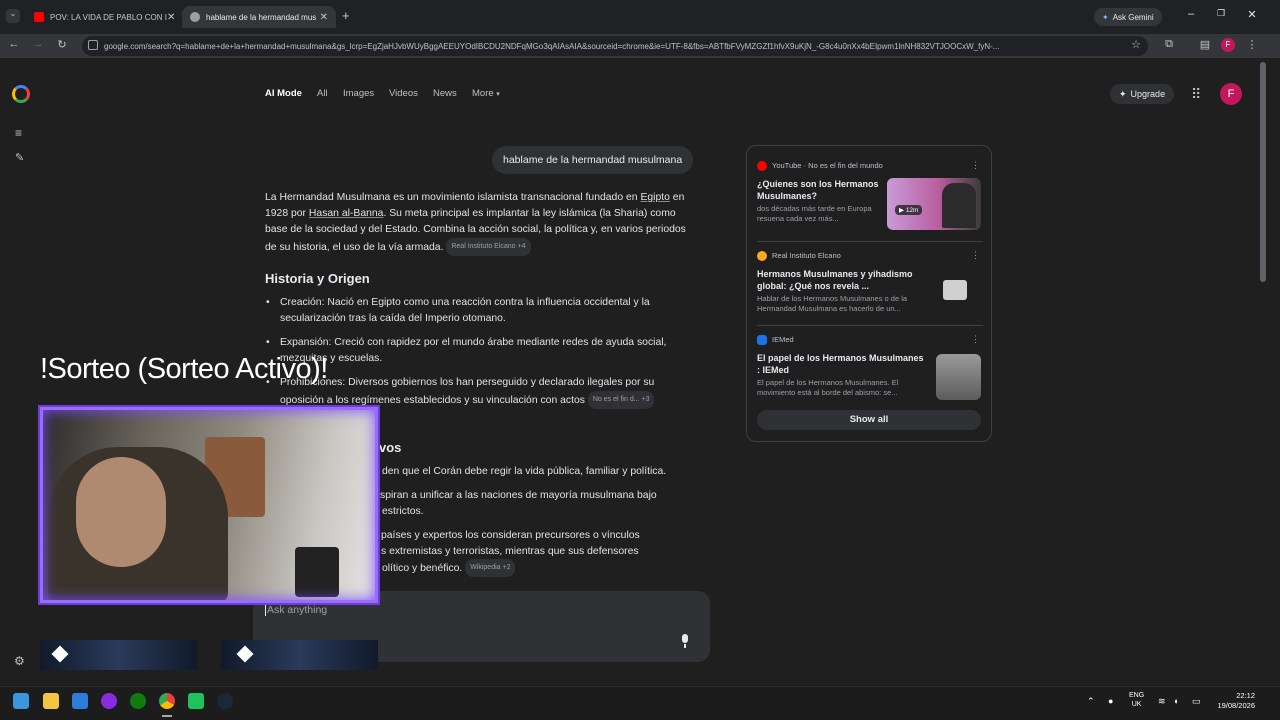 This screenshot has width=1280, height=720. I want to click on apps-grid-icon: ⠿, so click(1196, 94).